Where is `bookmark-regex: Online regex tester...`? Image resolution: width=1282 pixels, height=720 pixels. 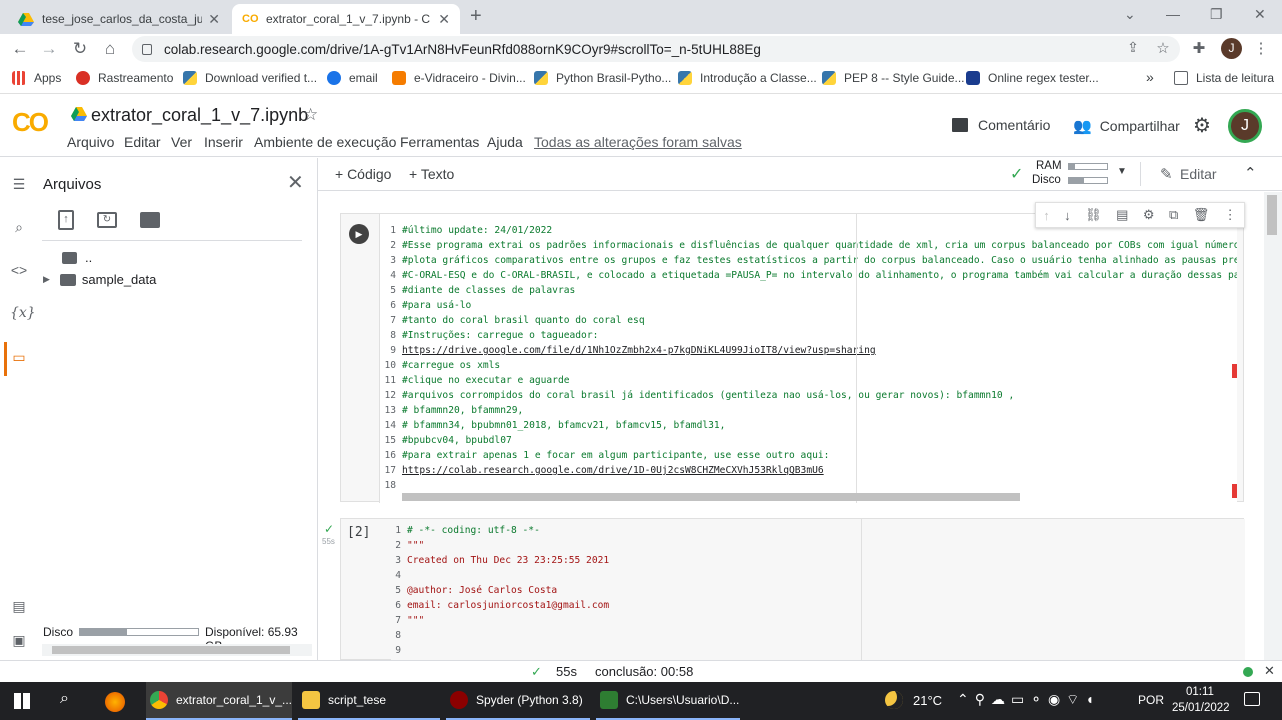
bookmark-regex: Online regex tester... is located at coordinates (1032, 78).